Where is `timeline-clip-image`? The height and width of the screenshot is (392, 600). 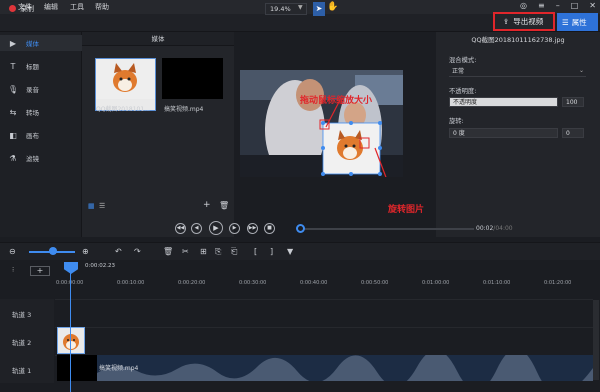 timeline-clip-image is located at coordinates (71, 340).